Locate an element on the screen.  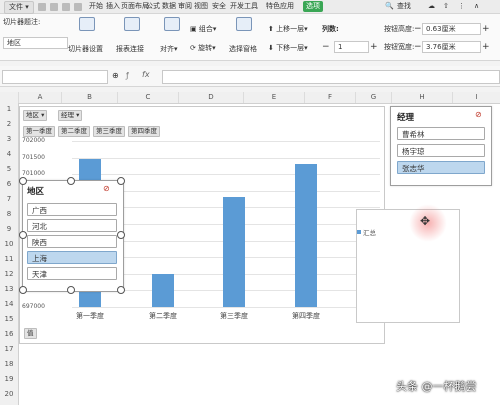
menu-item-review: 审阅 is located at coordinates (185, 6).